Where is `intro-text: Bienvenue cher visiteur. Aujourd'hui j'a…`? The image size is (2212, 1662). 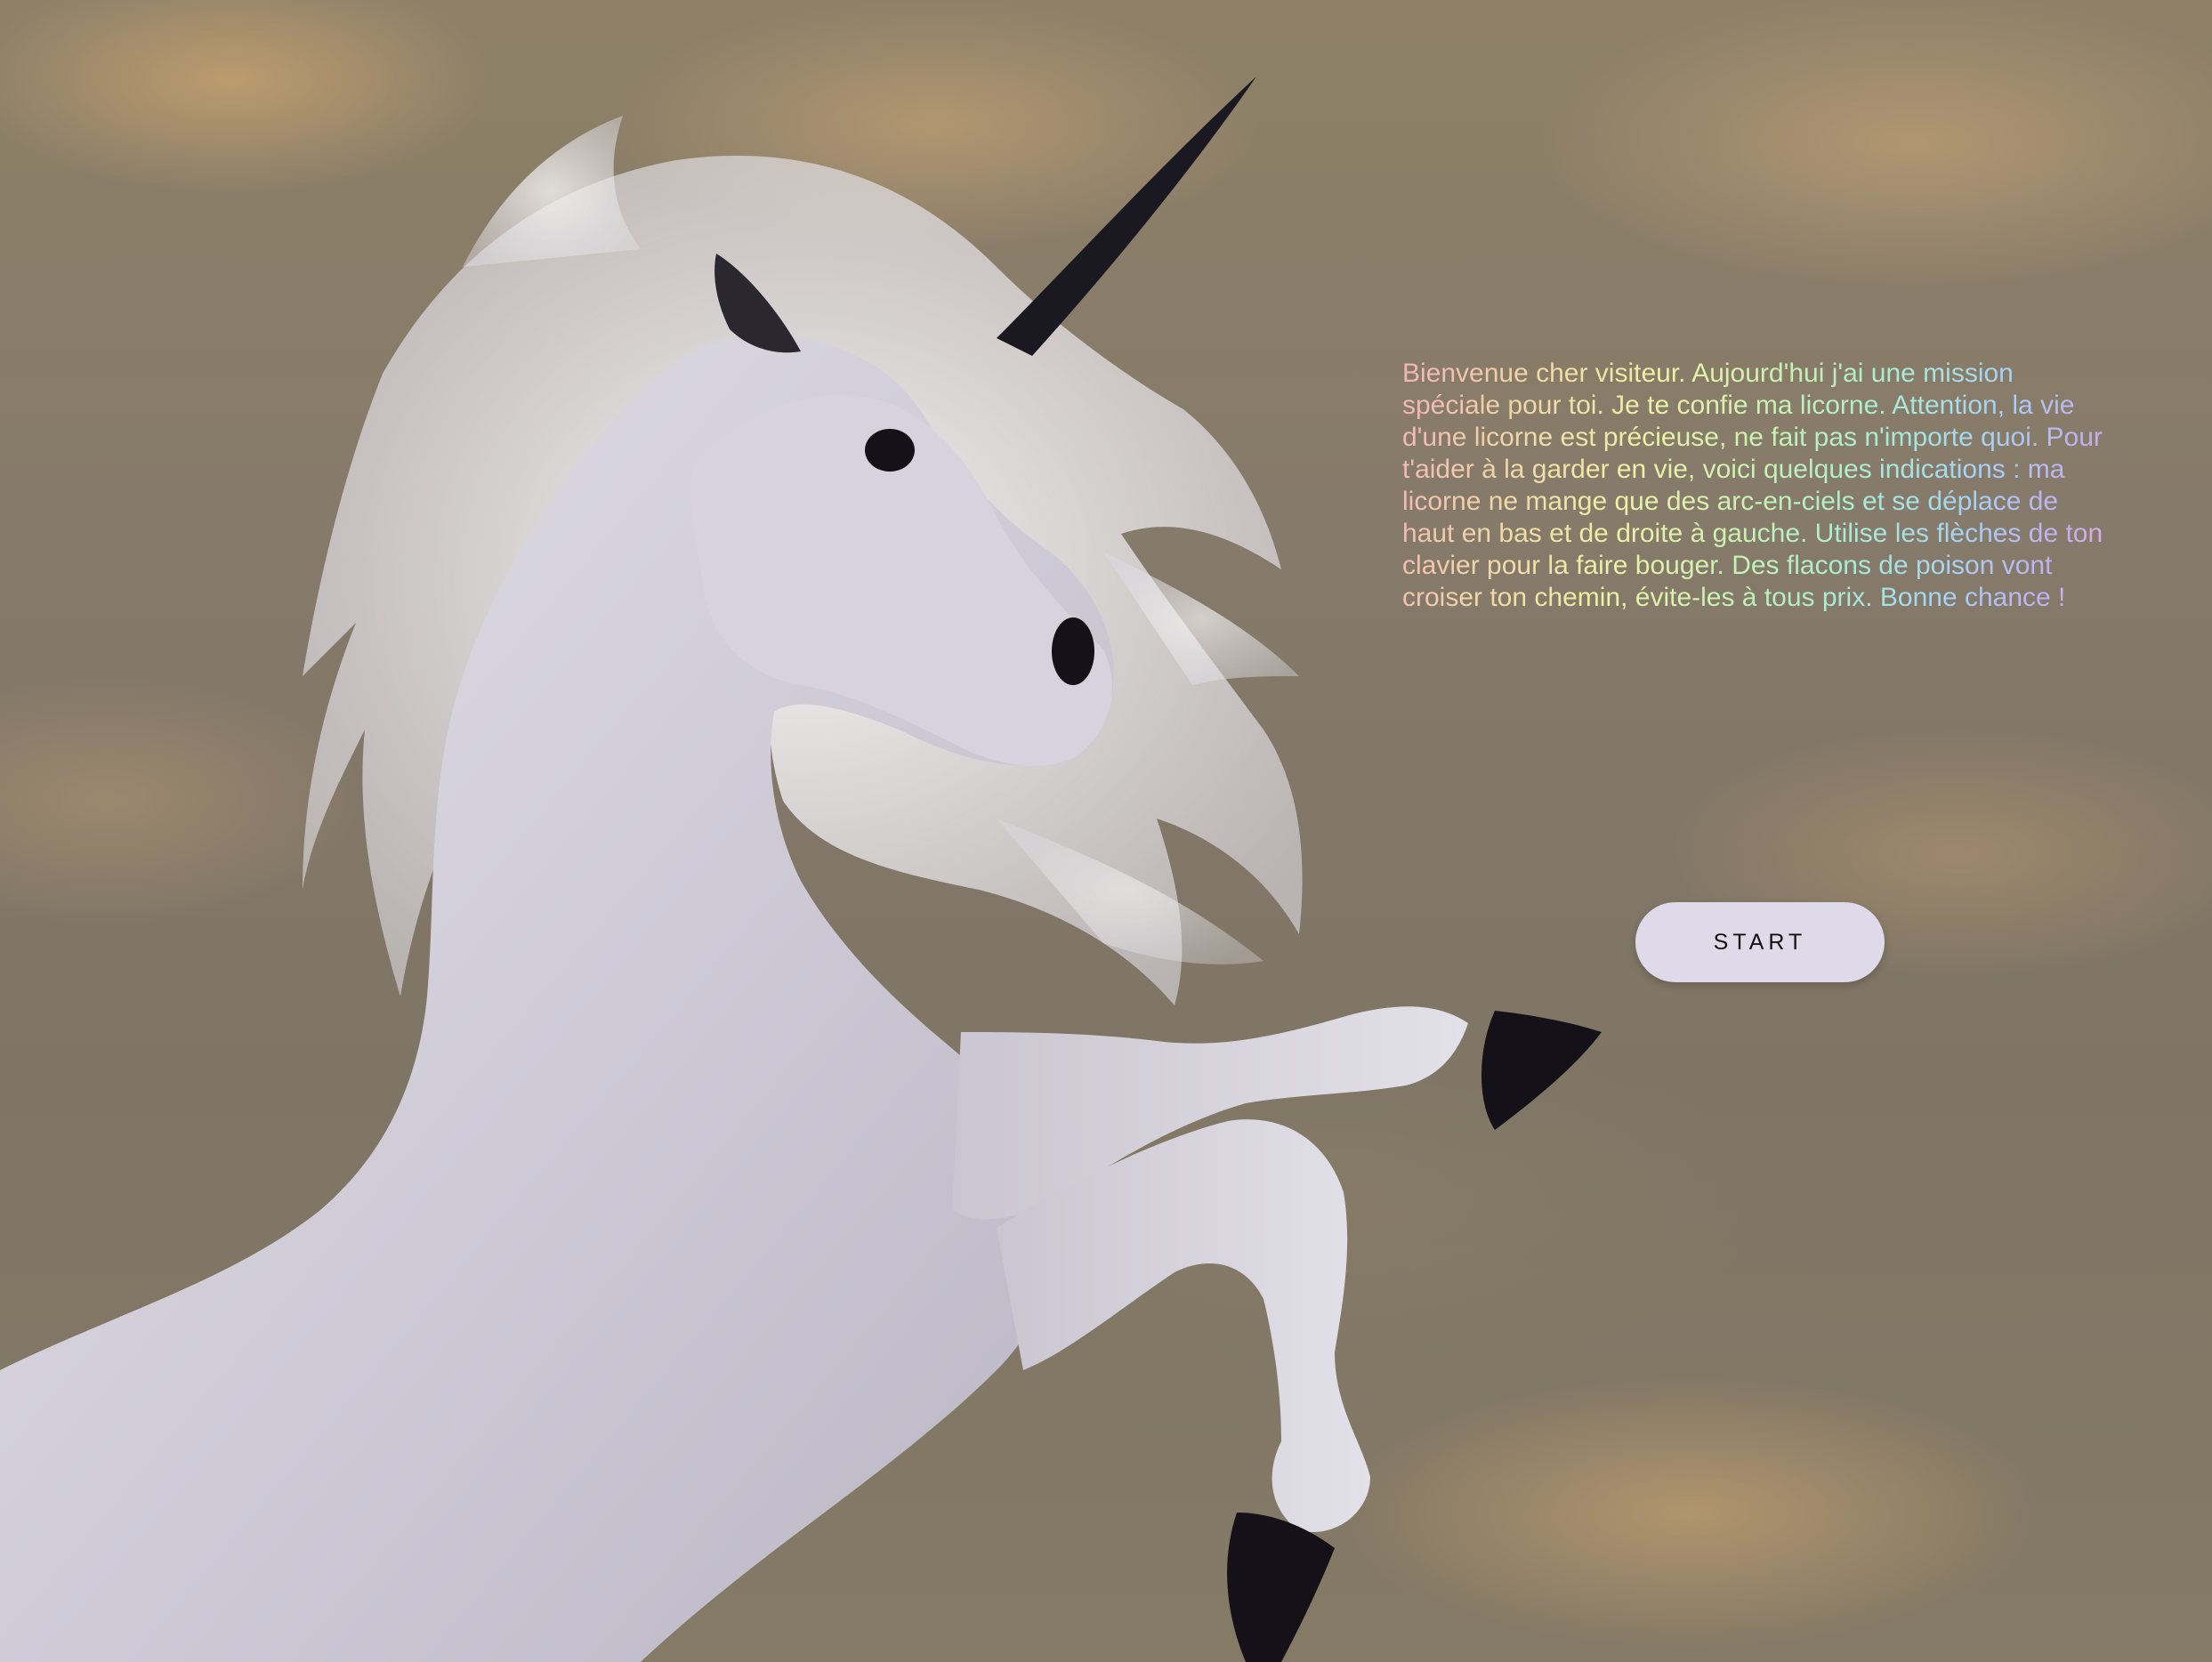
intro-text: Bienvenue cher visiteur. Aujourd'hui j'a… is located at coordinates (1758, 486).